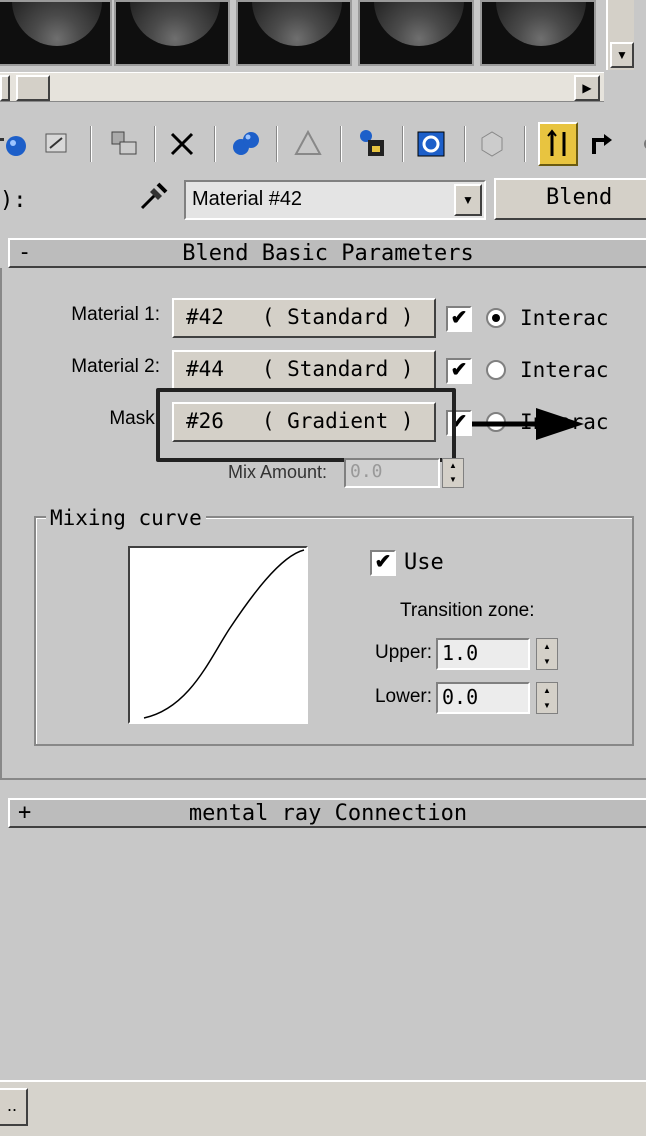 This screenshot has height=1136, width=646. Describe the element at coordinates (306, 425) in the screenshot. I see `highlight-annotation-frame` at that location.